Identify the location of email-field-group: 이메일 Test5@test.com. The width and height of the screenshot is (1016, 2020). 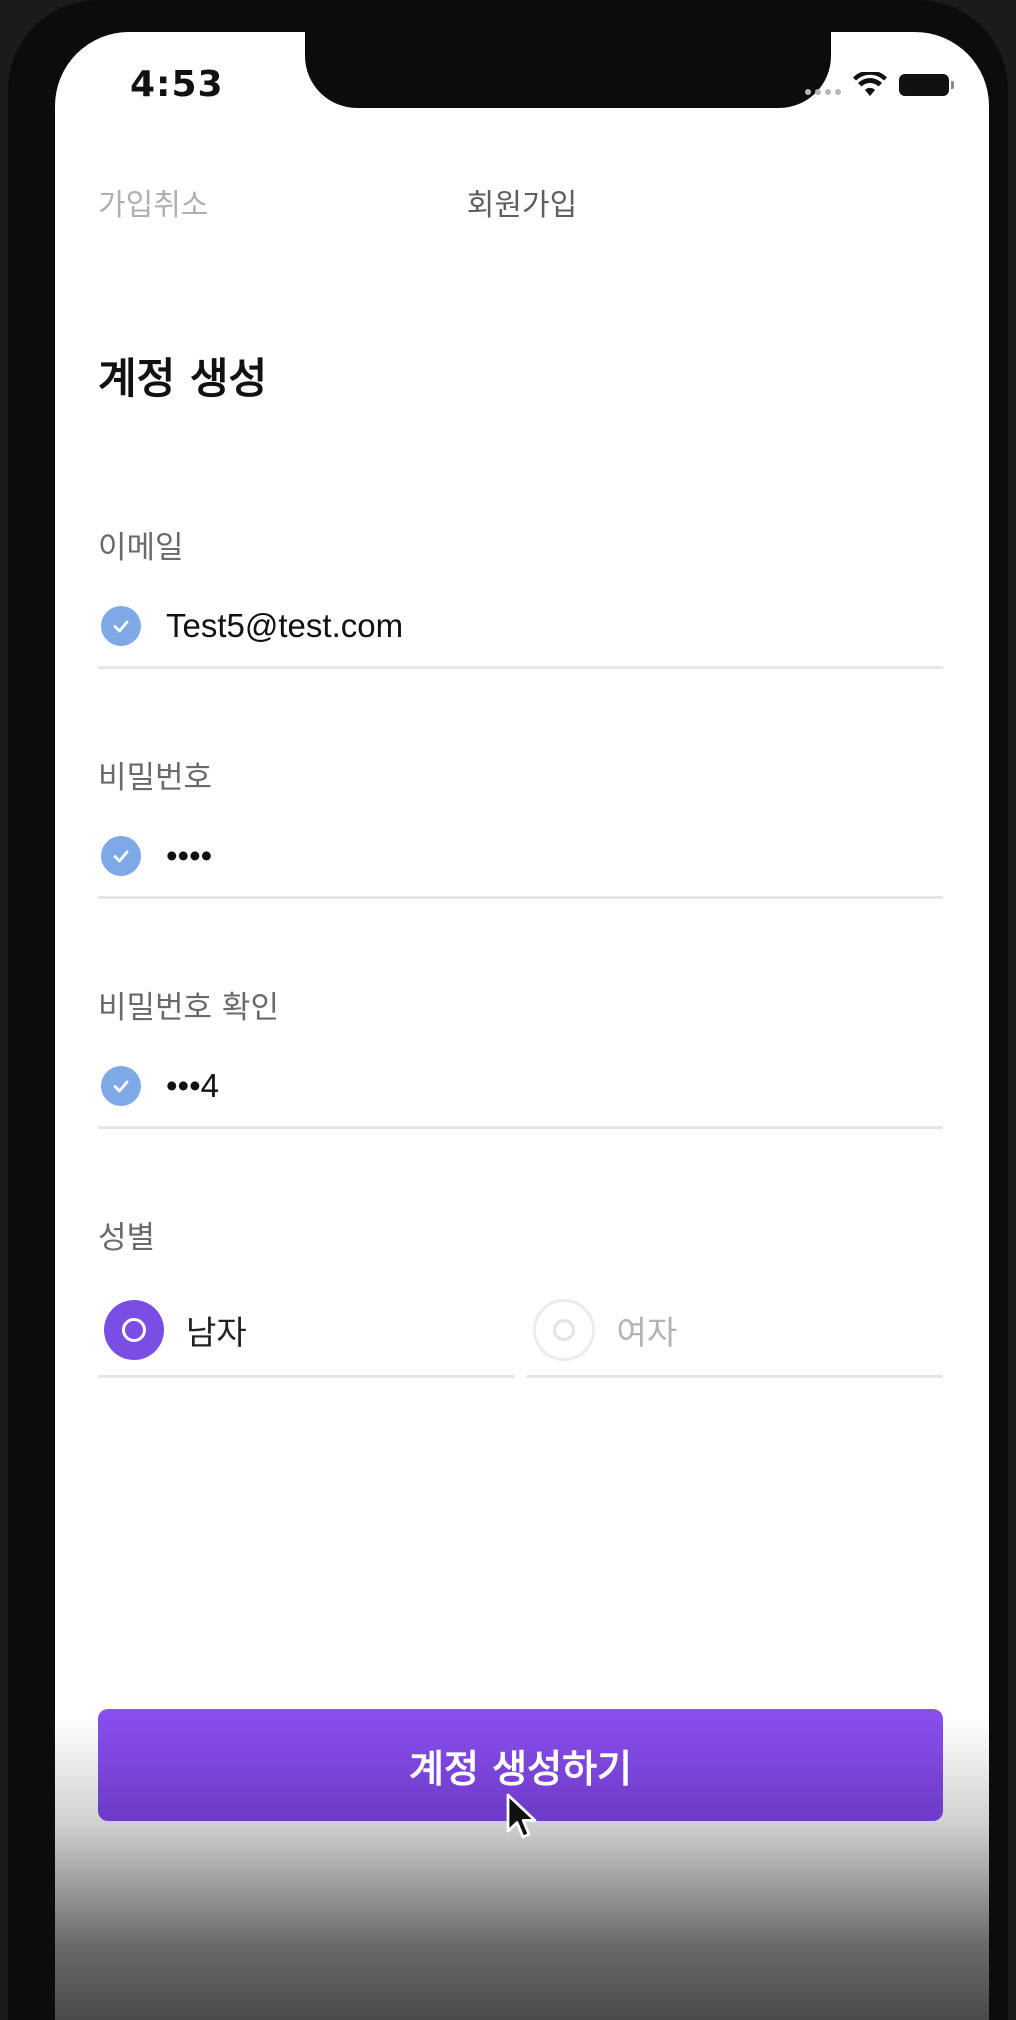
(520, 595).